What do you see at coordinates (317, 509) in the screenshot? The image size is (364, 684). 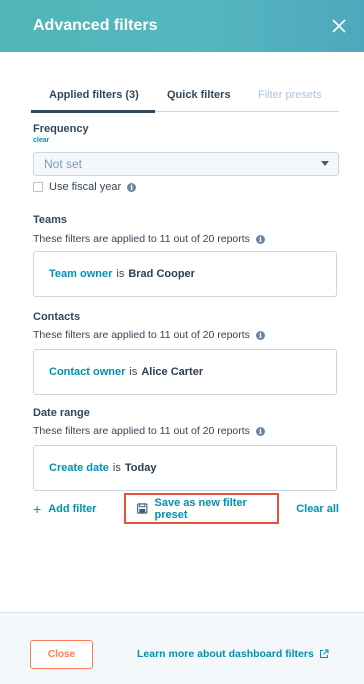 I see `clear-all-button: Clear all` at bounding box center [317, 509].